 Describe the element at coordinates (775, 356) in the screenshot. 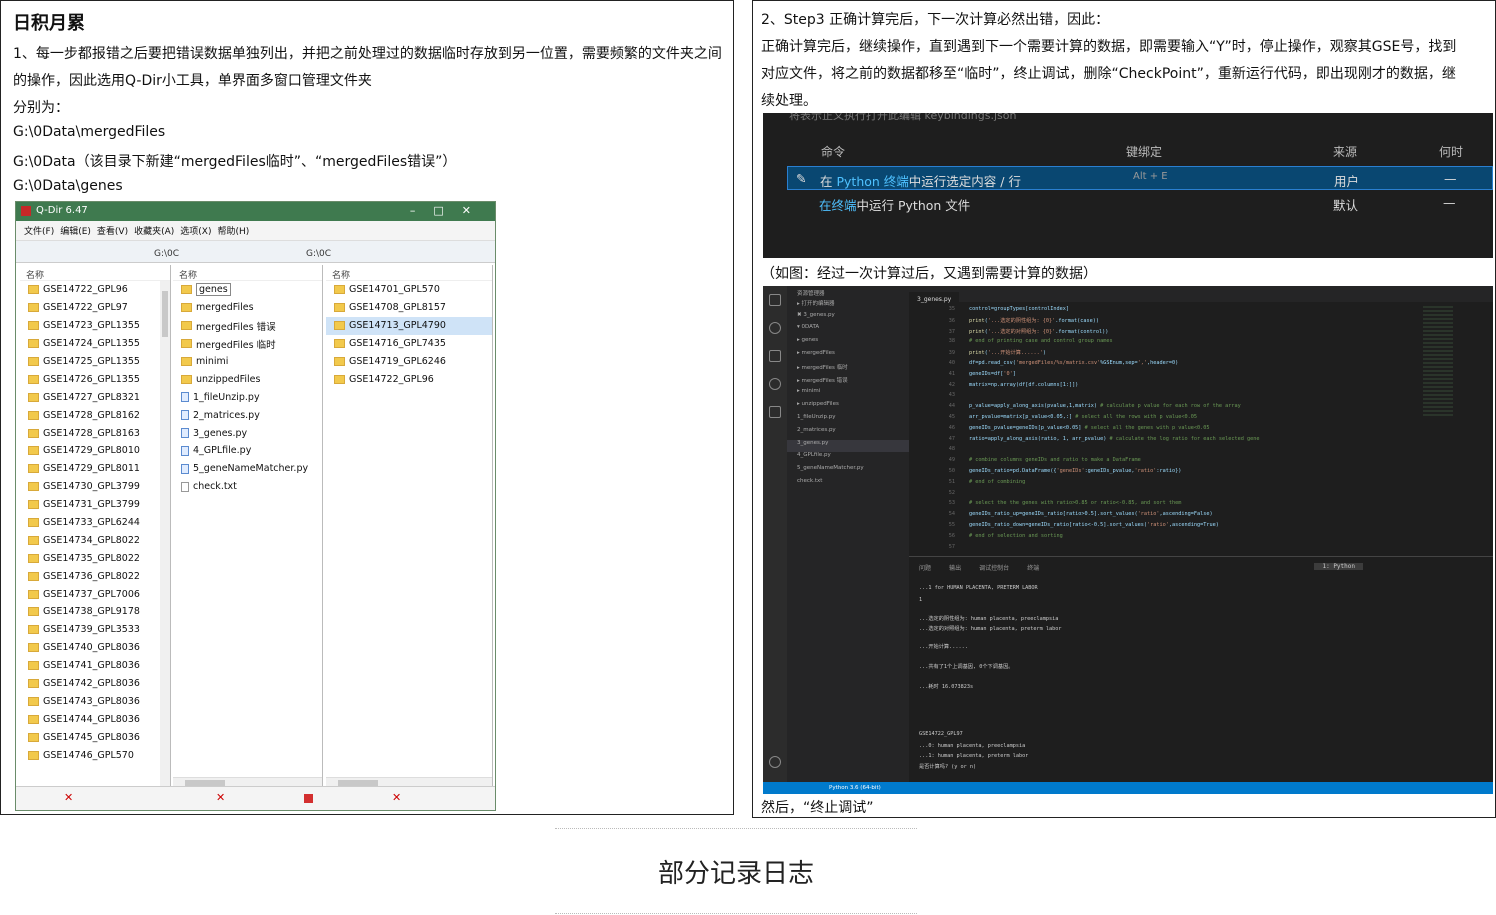

I see `source-control-icon` at that location.